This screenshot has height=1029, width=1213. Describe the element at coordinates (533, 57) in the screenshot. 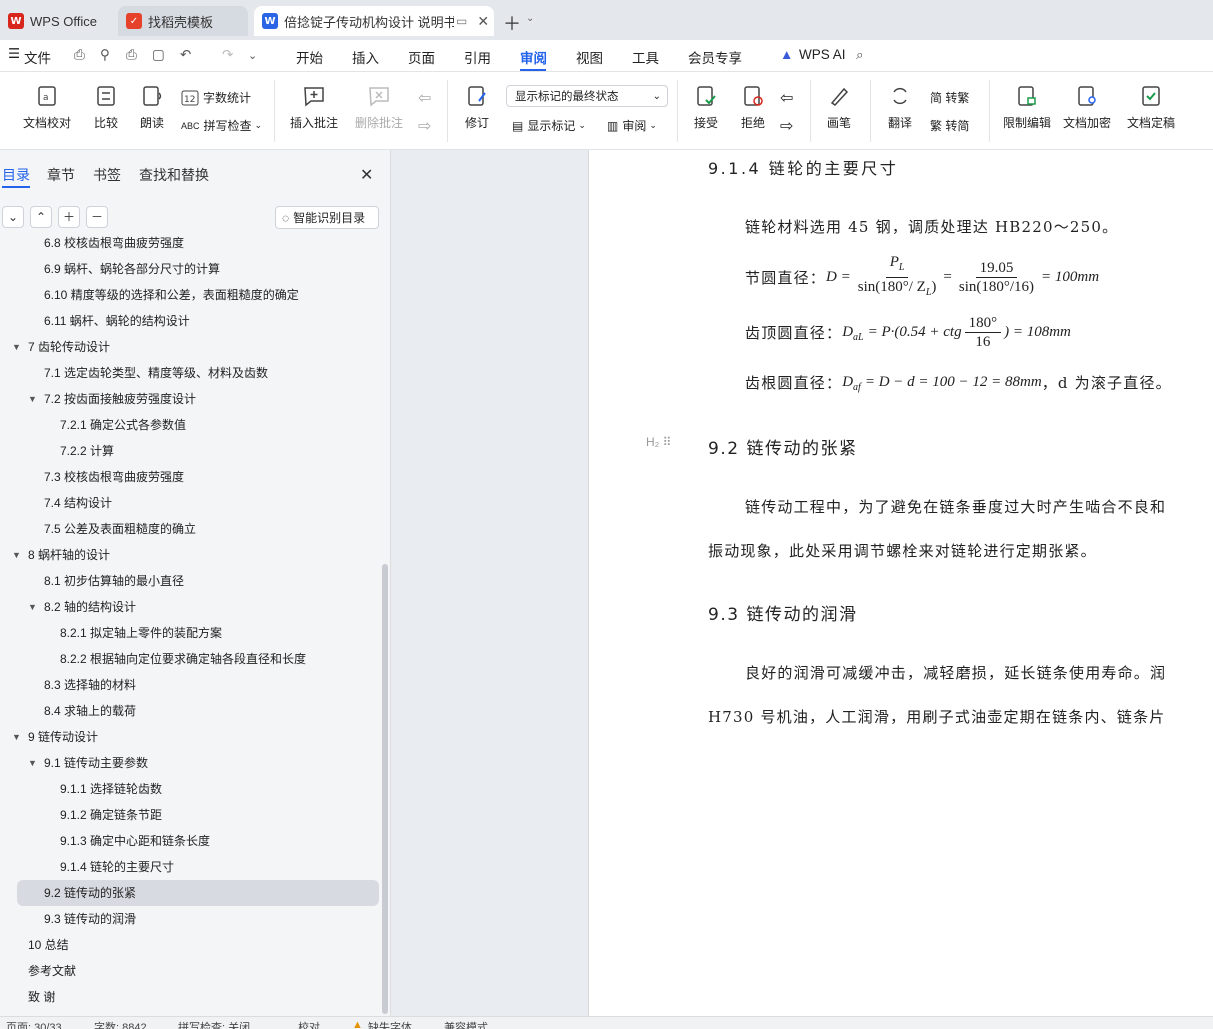

I see `menu-review: 审阅` at that location.